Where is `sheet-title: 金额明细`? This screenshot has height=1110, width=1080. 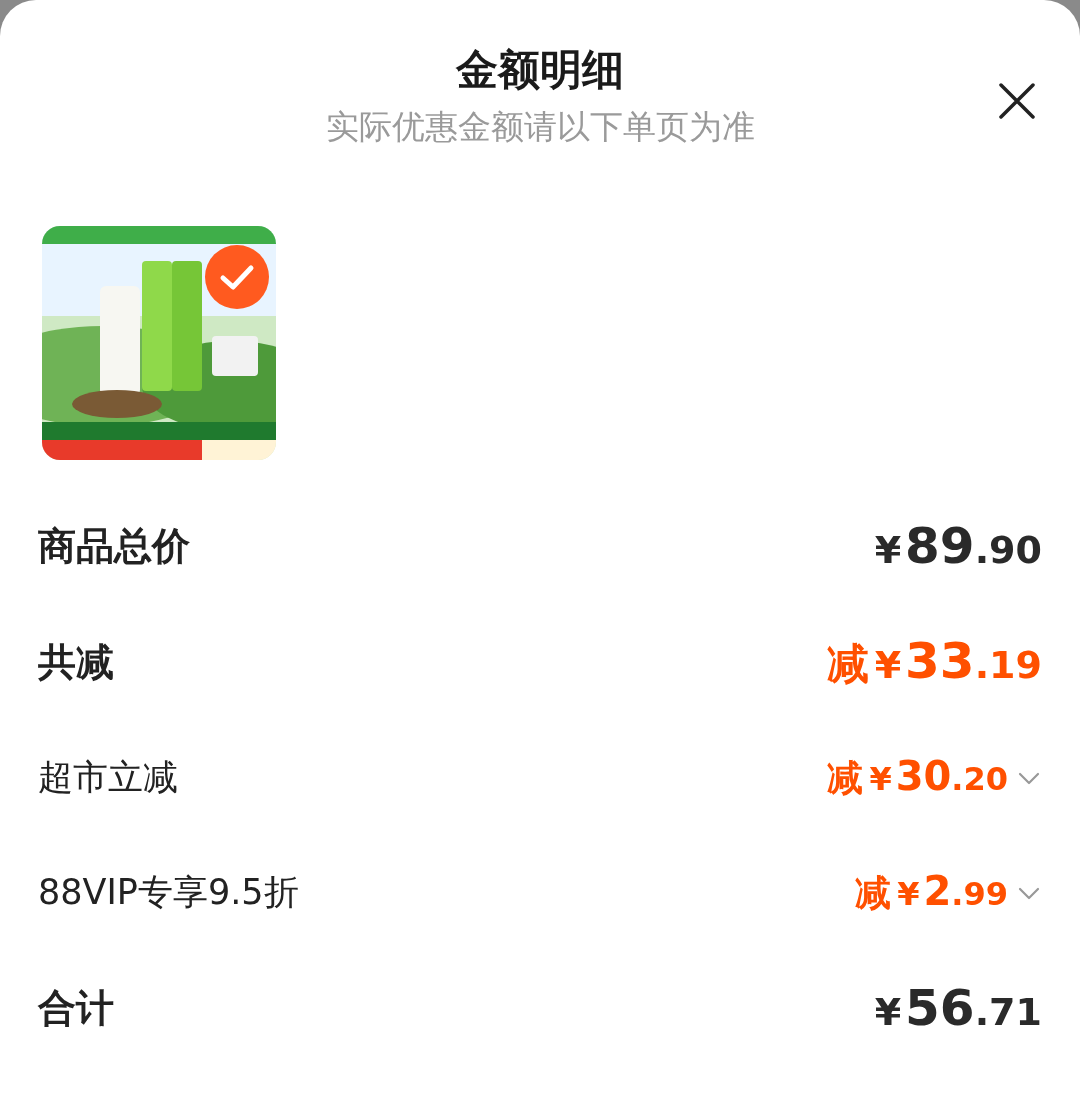
sheet-title: 金额明细 is located at coordinates (540, 70).